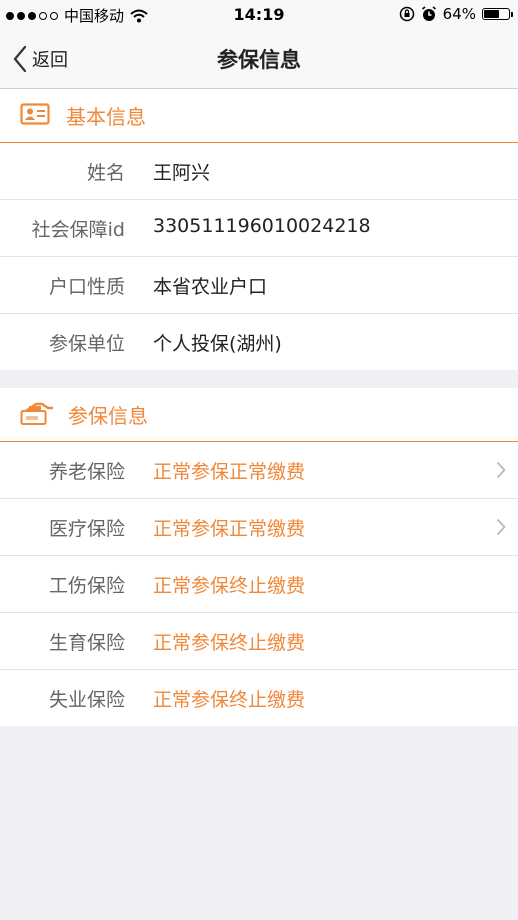 The width and height of the screenshot is (518, 920). I want to click on battery-percent: 64%, so click(459, 14).